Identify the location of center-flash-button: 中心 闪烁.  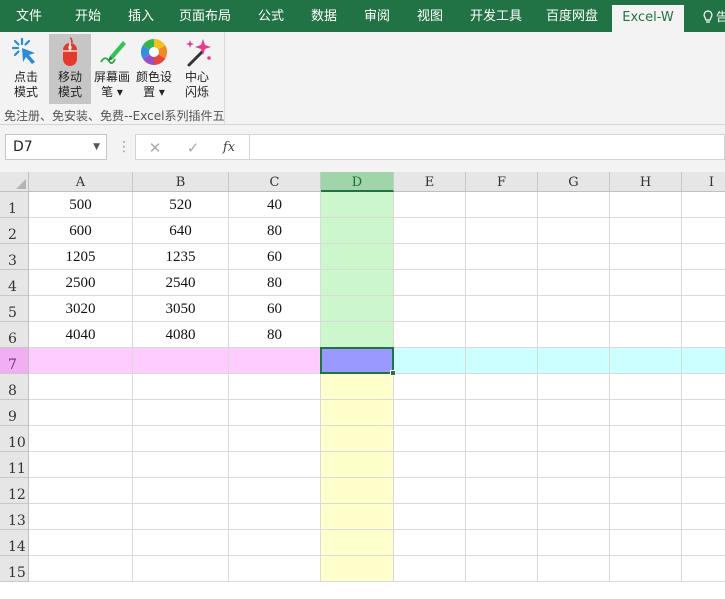
(197, 69).